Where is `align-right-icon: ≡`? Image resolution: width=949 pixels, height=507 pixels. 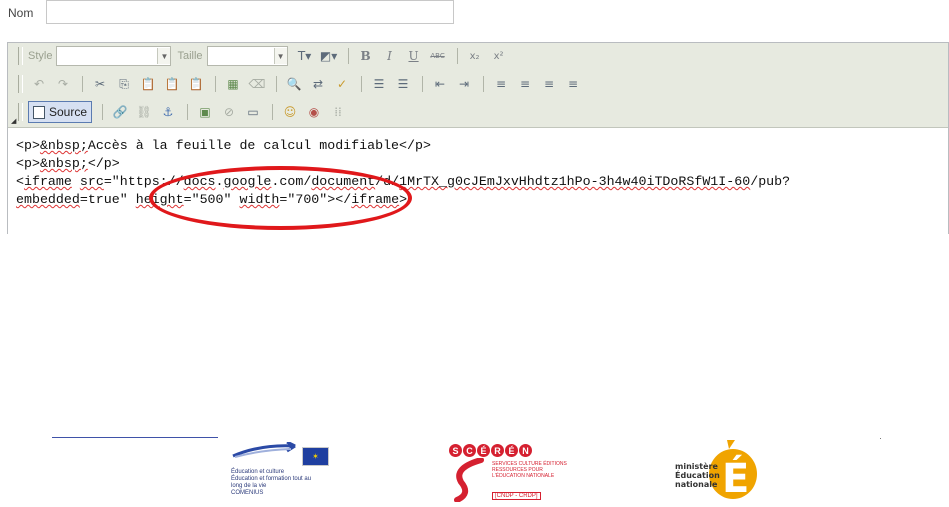
align-right-icon: ≡ is located at coordinates (549, 84).